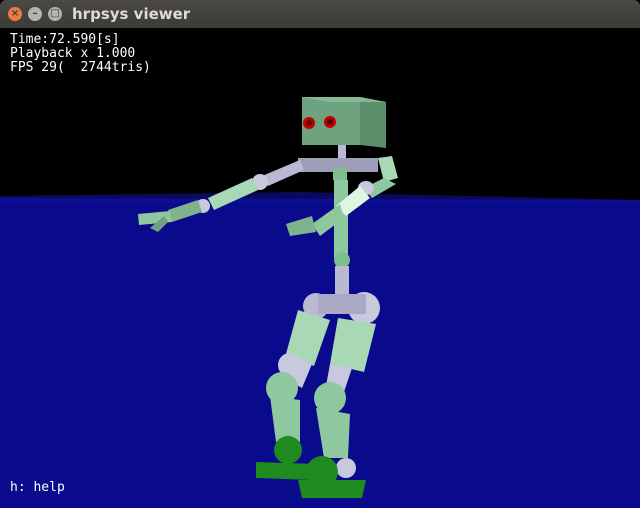 This screenshot has height=508, width=640. What do you see at coordinates (73, 53) in the screenshot?
I see `hud-playback: Playback x 1.000` at bounding box center [73, 53].